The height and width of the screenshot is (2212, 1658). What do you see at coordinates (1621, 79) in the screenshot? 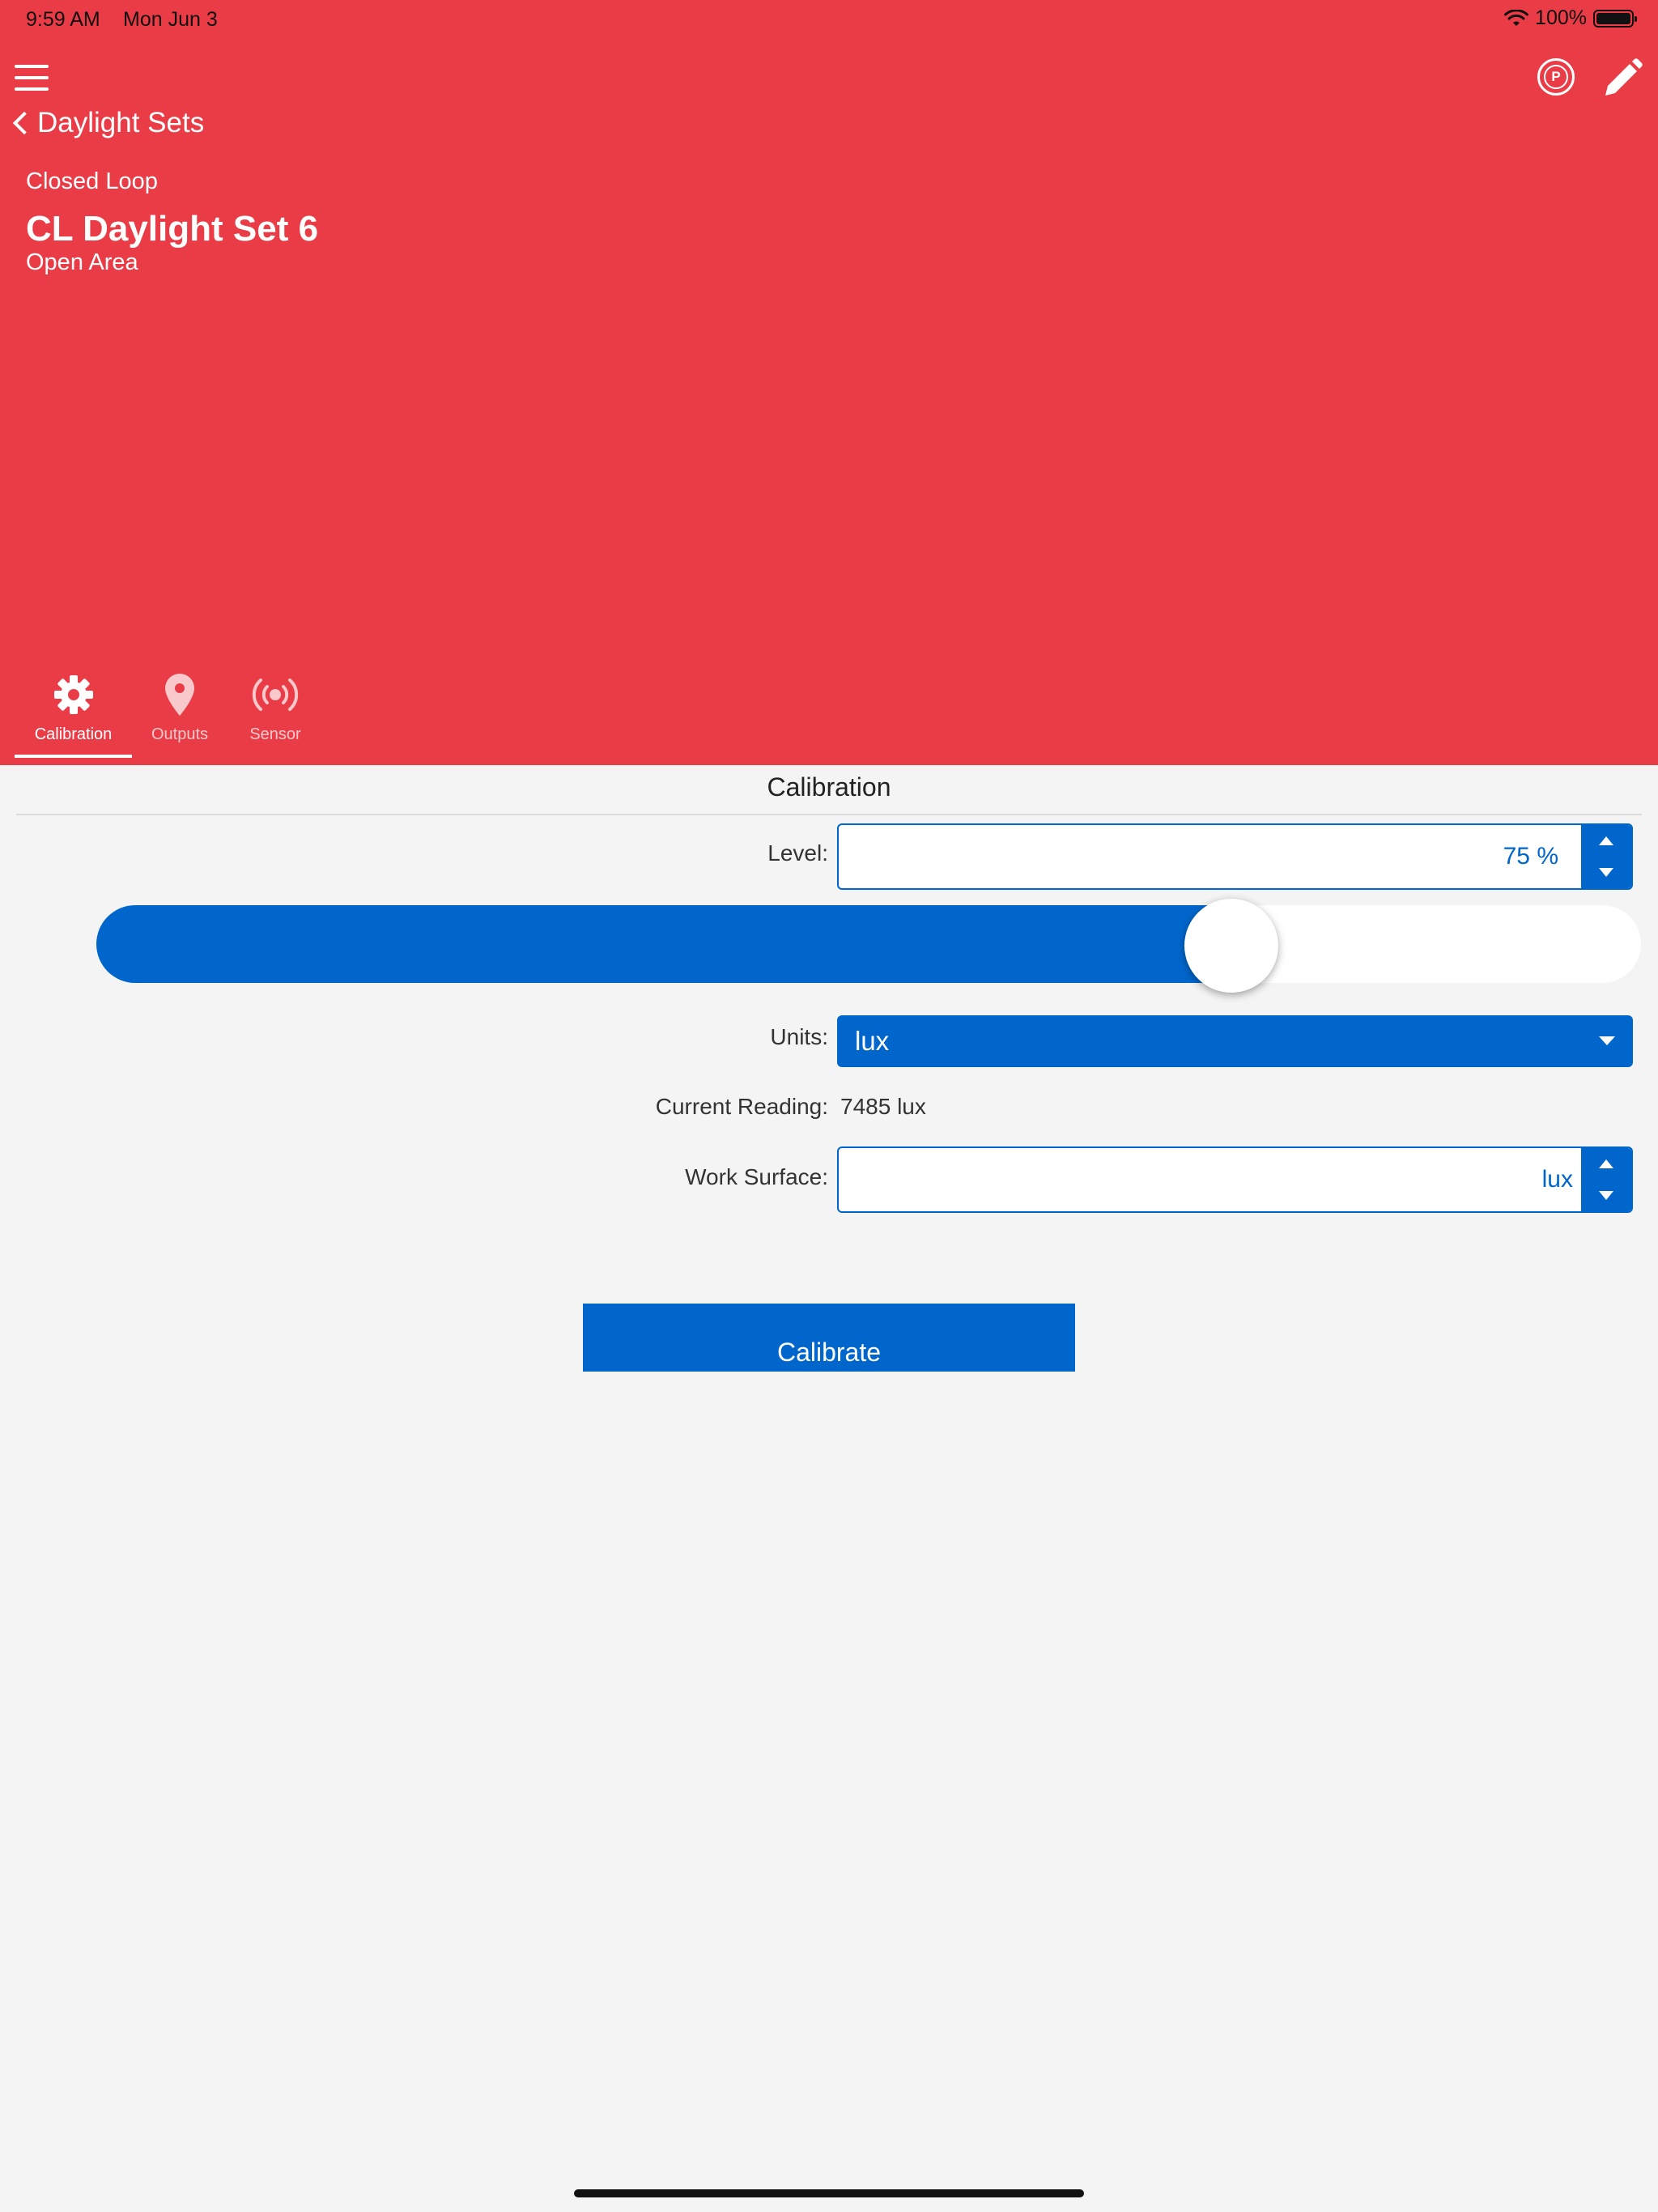
I see `edit-pencil-icon` at bounding box center [1621, 79].